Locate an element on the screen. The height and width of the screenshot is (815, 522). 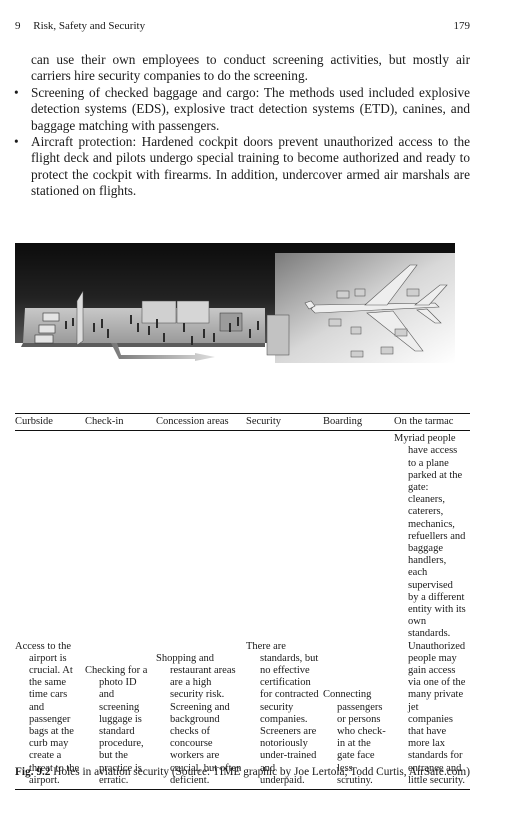
caption-label: Fig. 9.2 is located at coordinates (33, 772).